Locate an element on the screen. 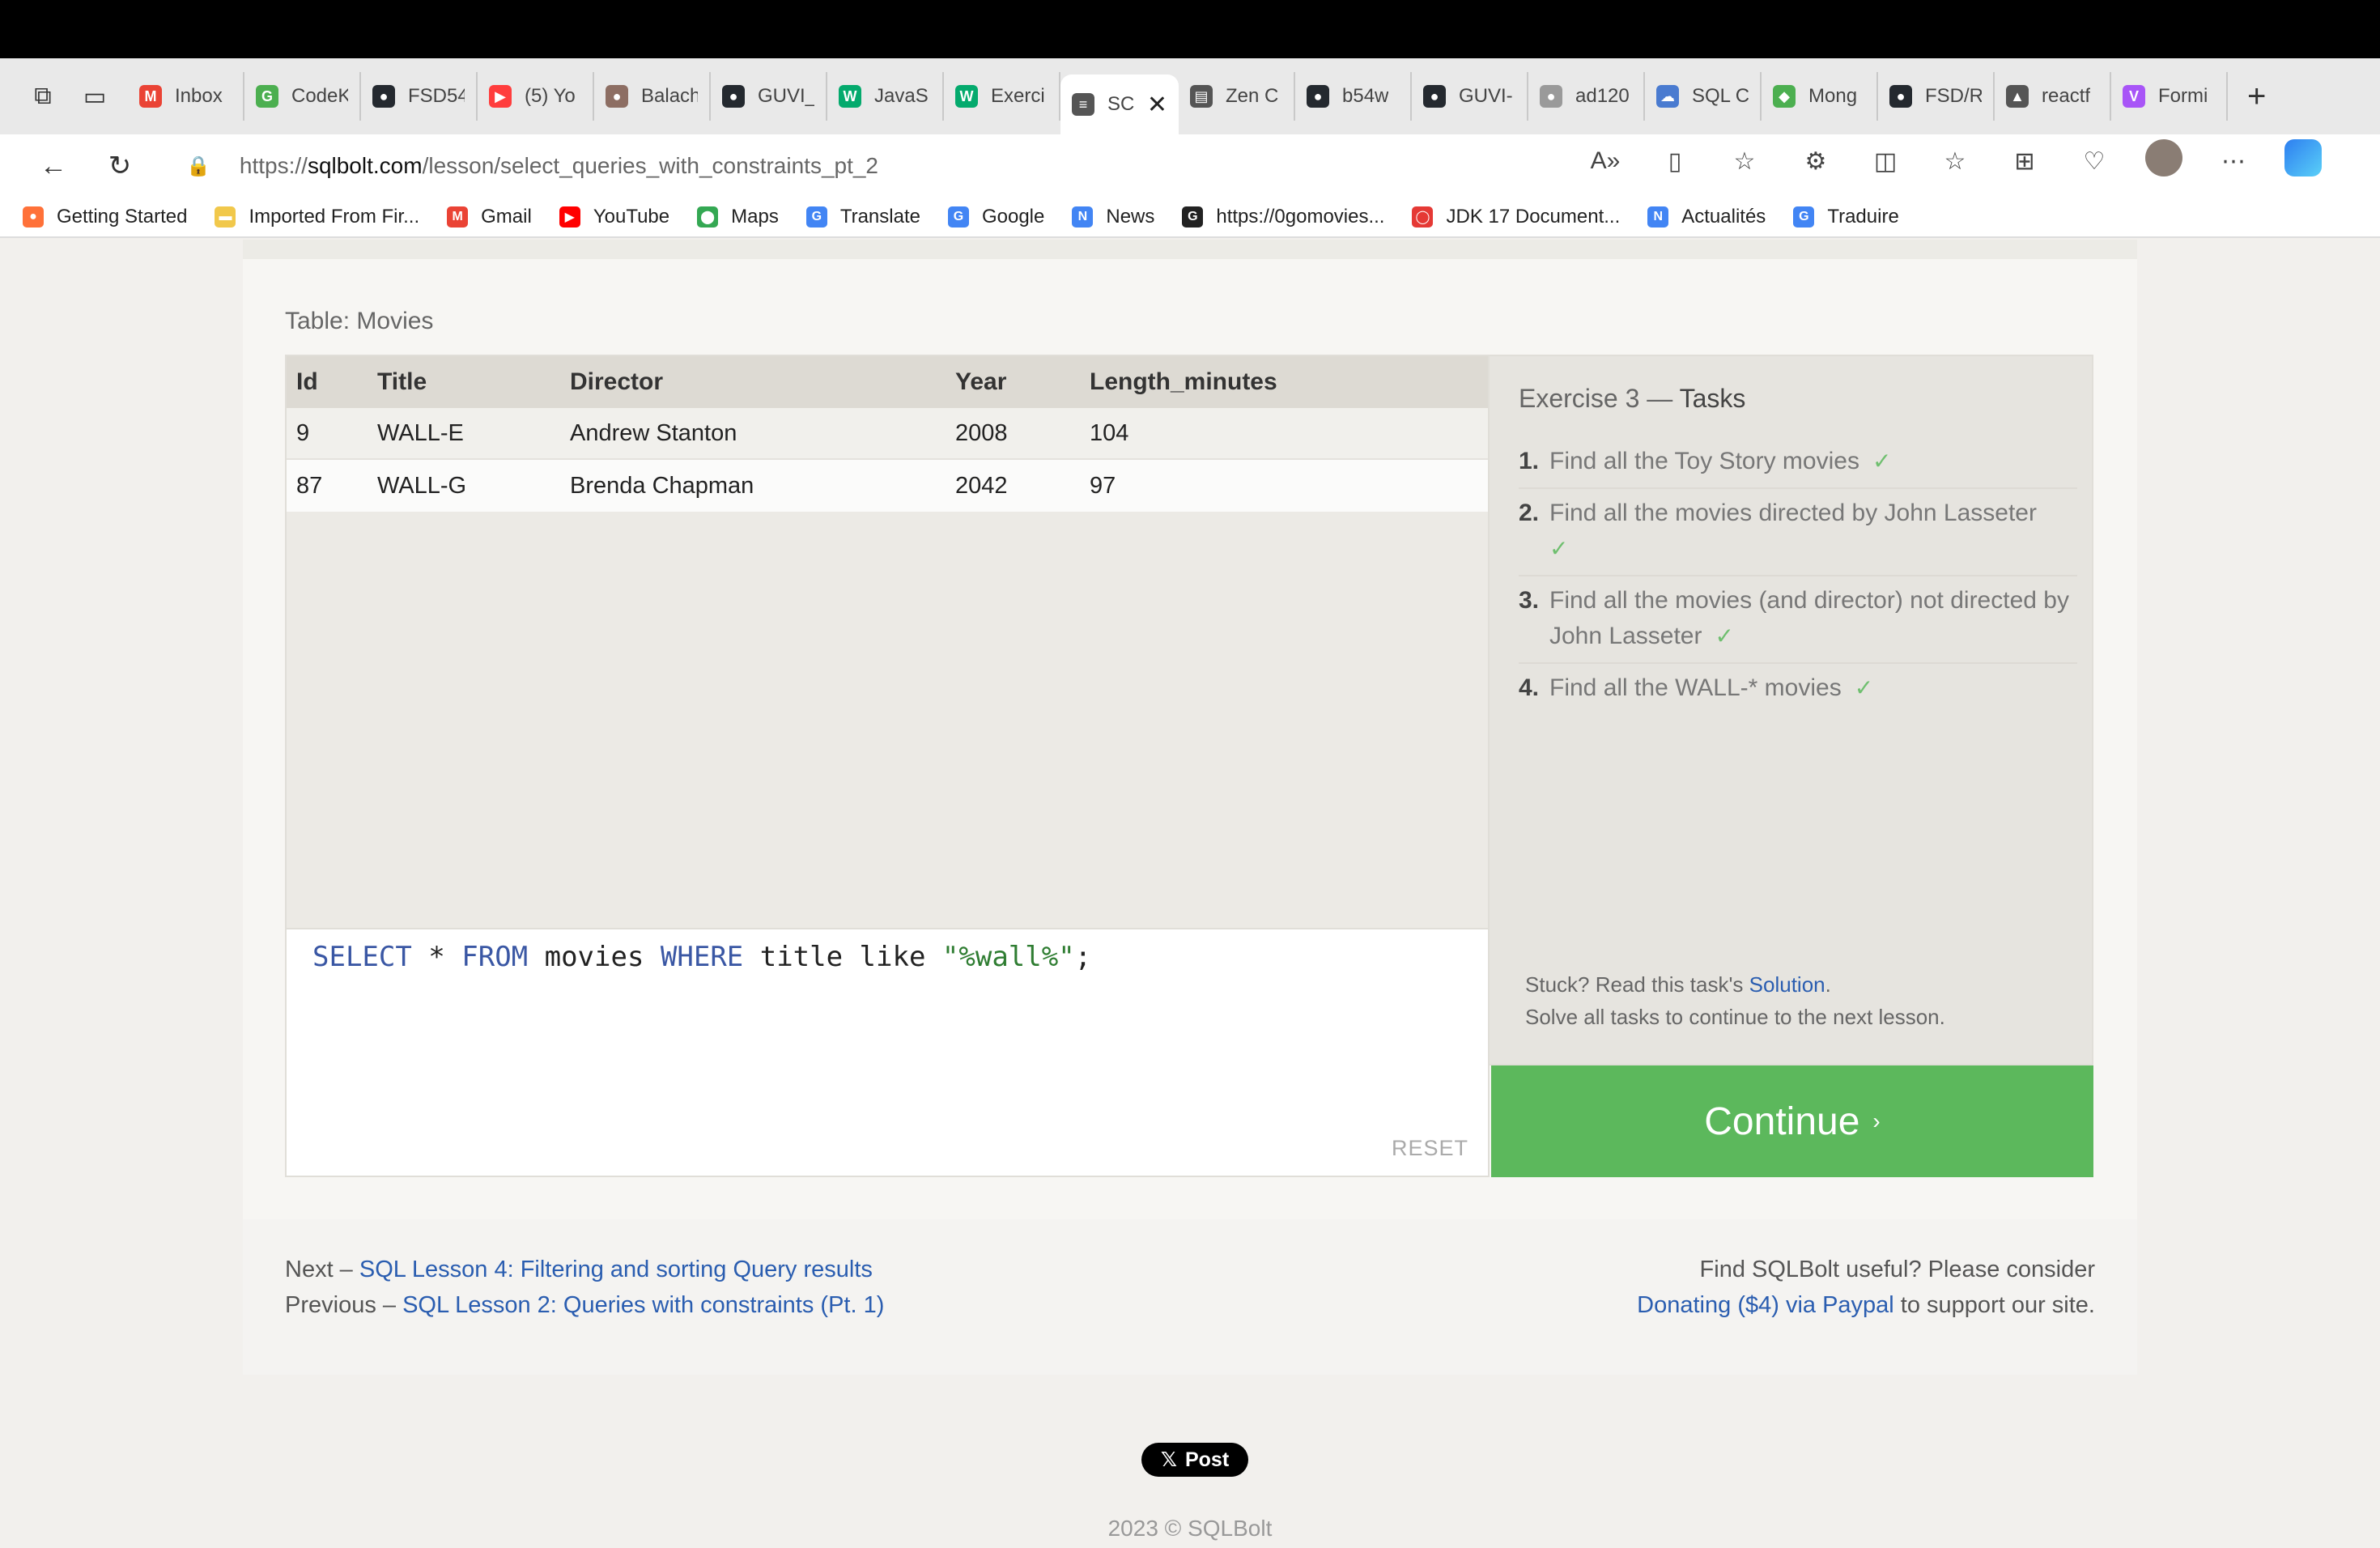 This screenshot has width=2380, height=1548. cell-year: 2008 is located at coordinates (981, 433).